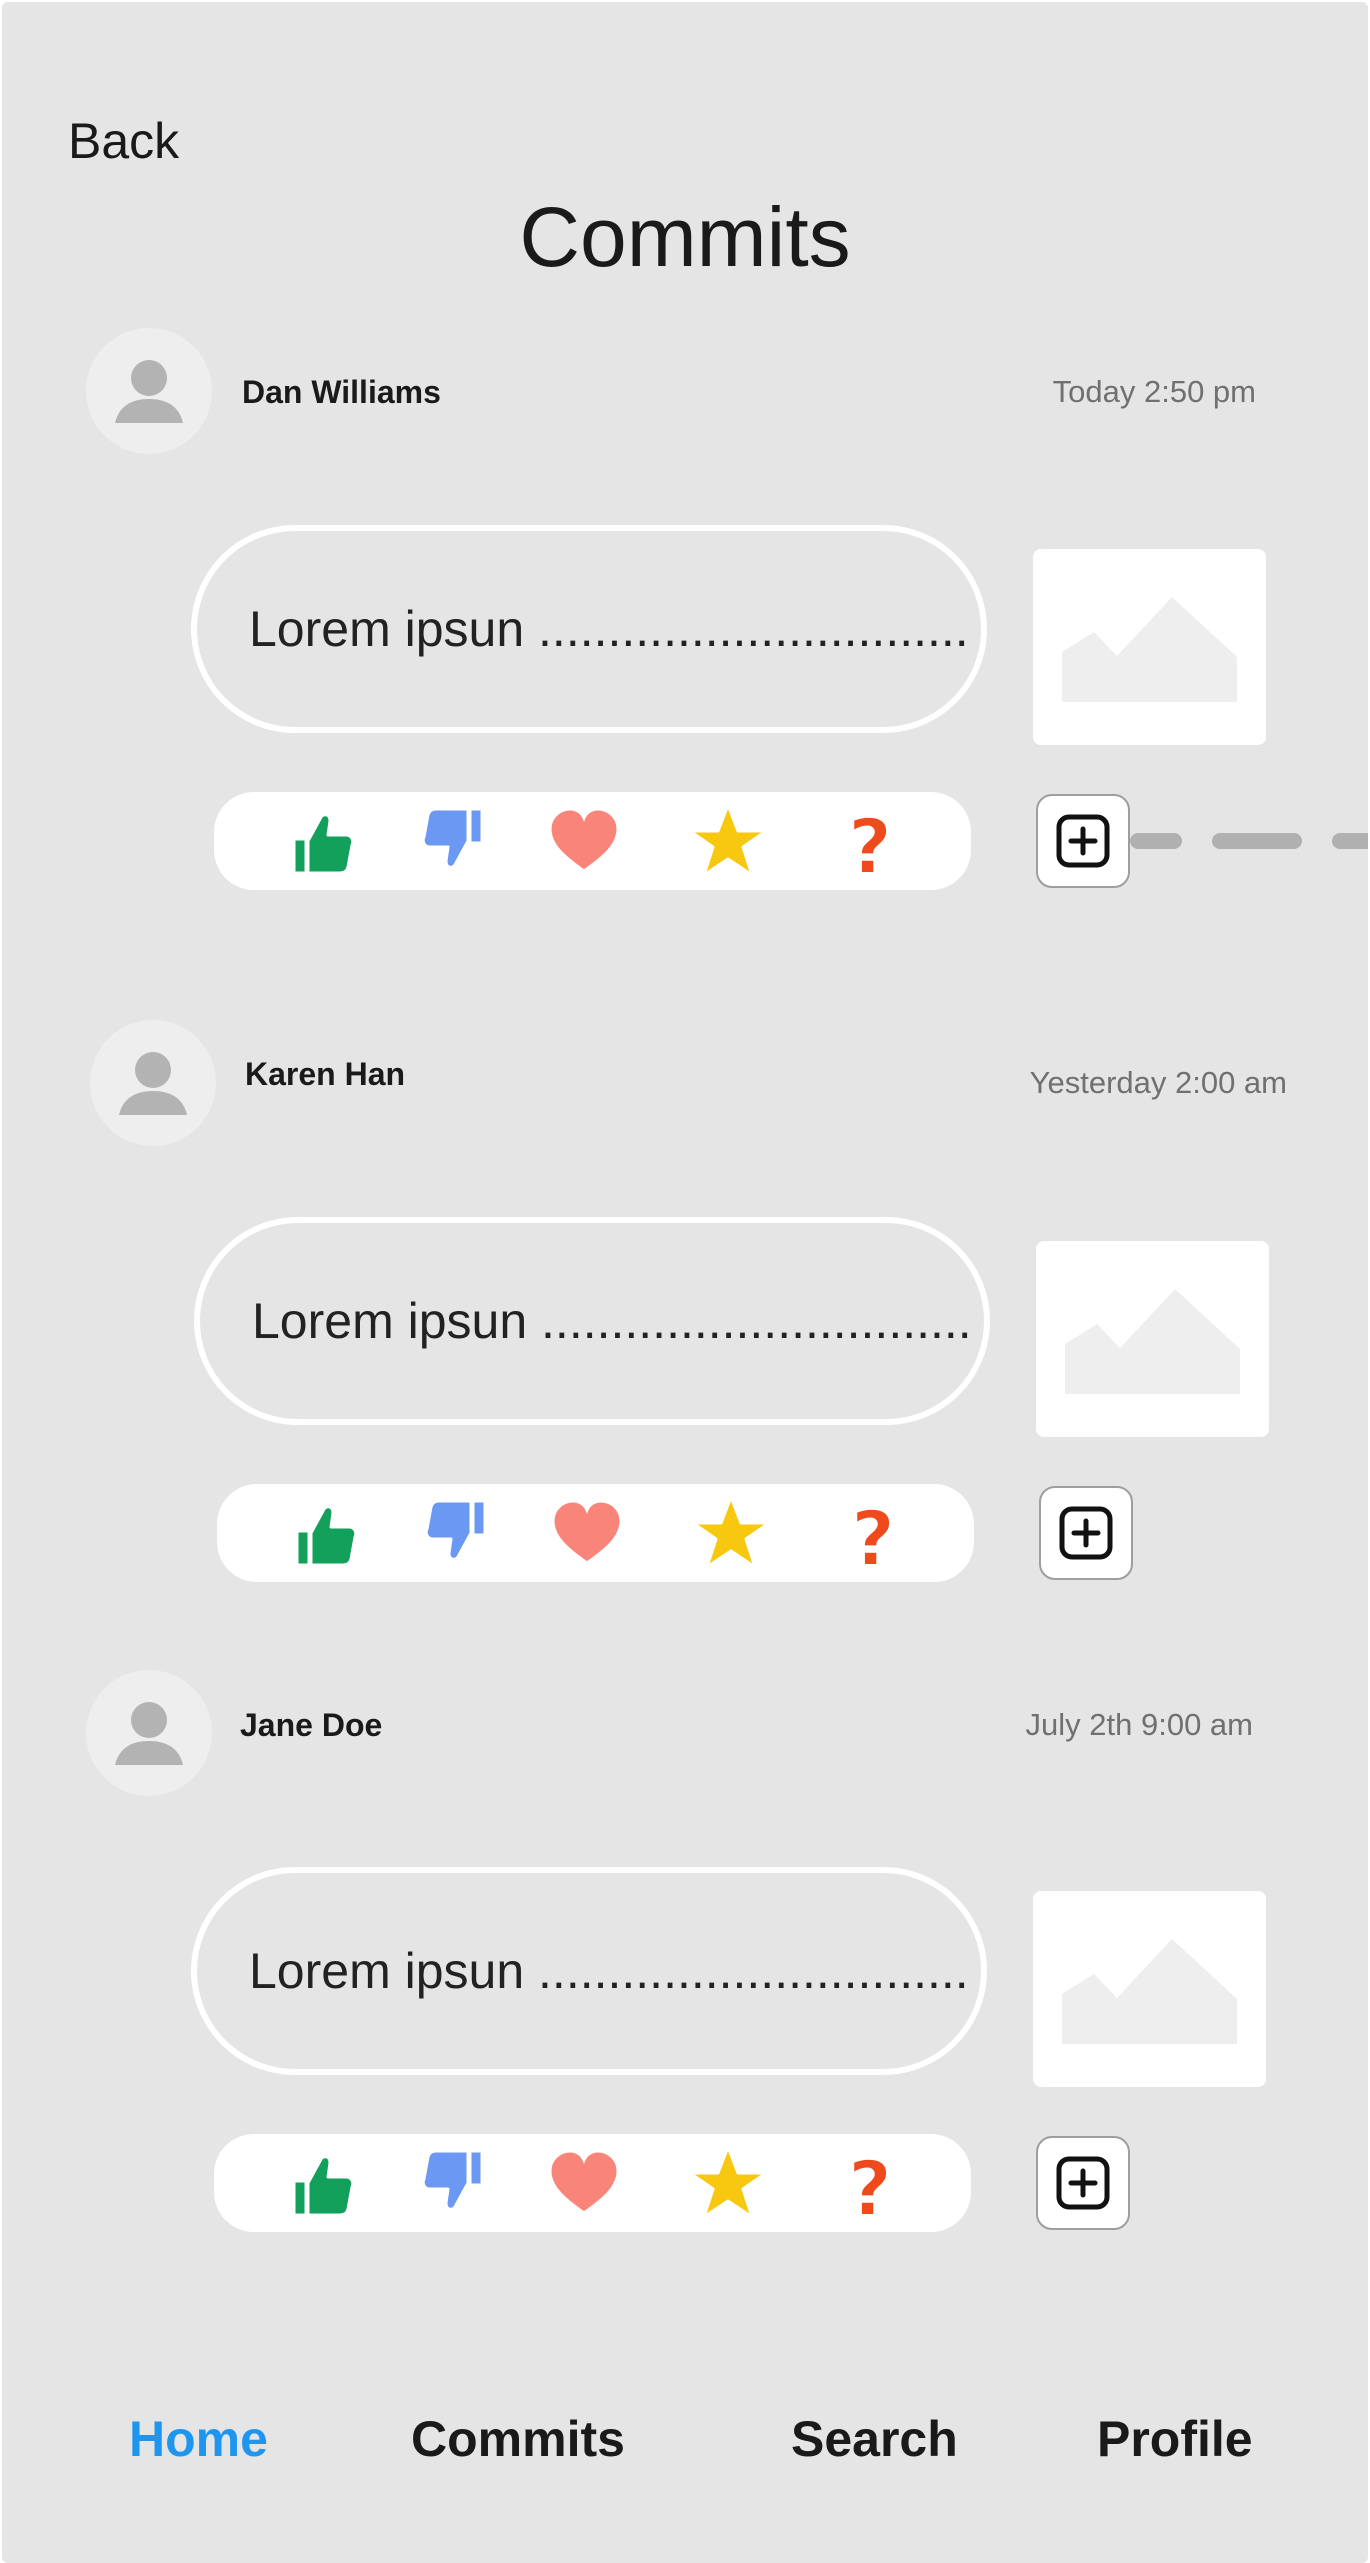 This screenshot has height=2563, width=1370. I want to click on timestamp: Yesterday 2:00 am, so click(1158, 1082).